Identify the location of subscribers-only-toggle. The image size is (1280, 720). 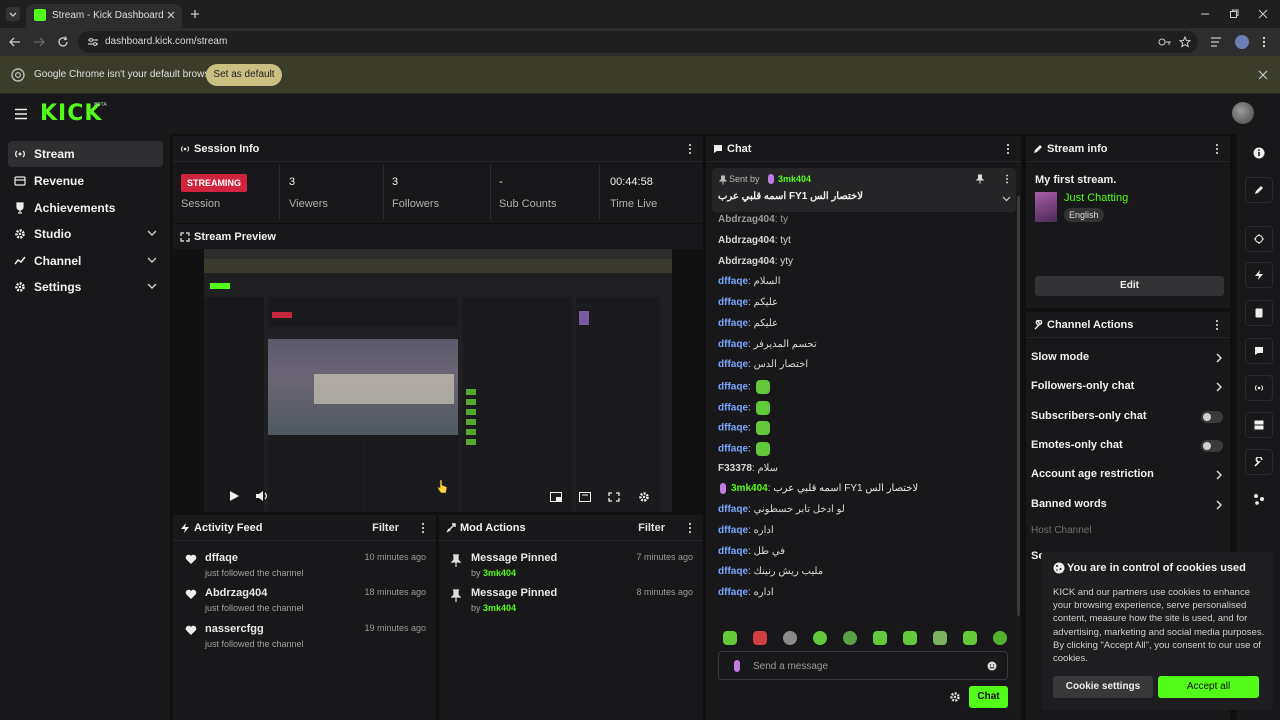
(1212, 417).